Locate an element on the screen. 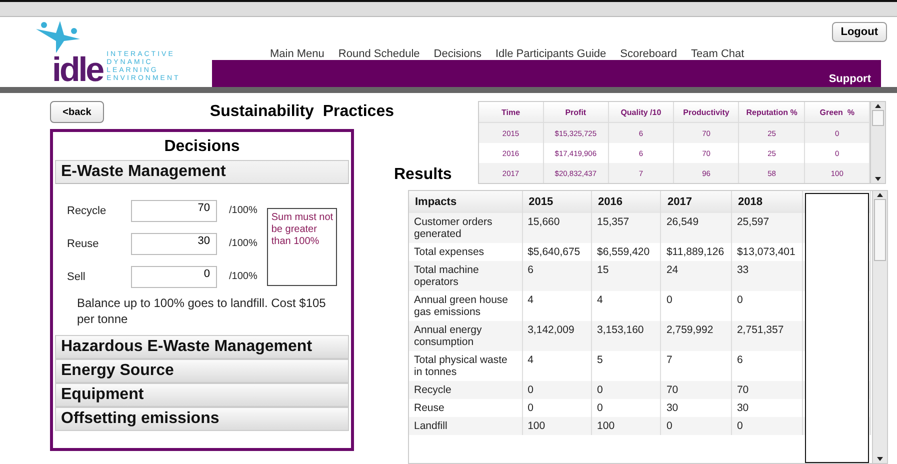 This screenshot has width=897, height=464. column-header: 2017 is located at coordinates (696, 202).